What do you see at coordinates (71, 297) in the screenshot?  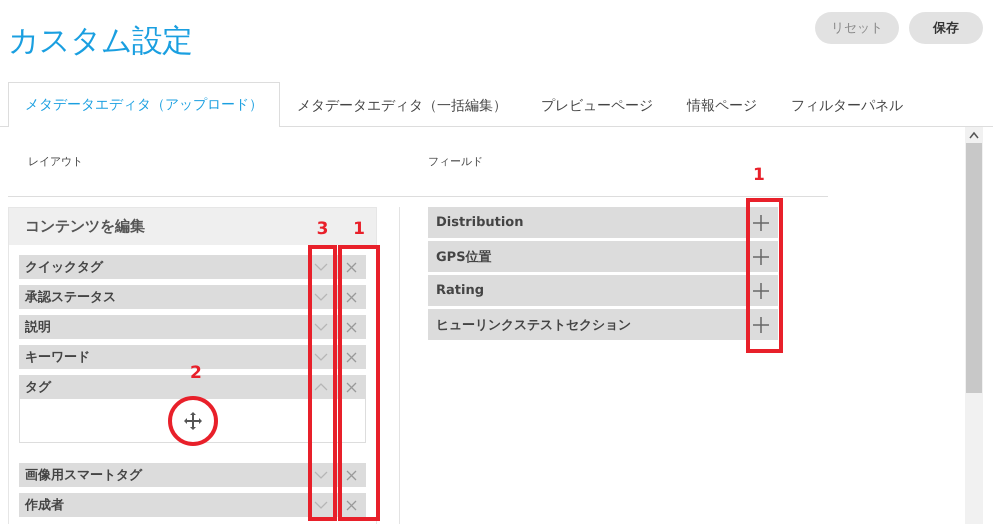 I see `item-label: 承認ステータス` at bounding box center [71, 297].